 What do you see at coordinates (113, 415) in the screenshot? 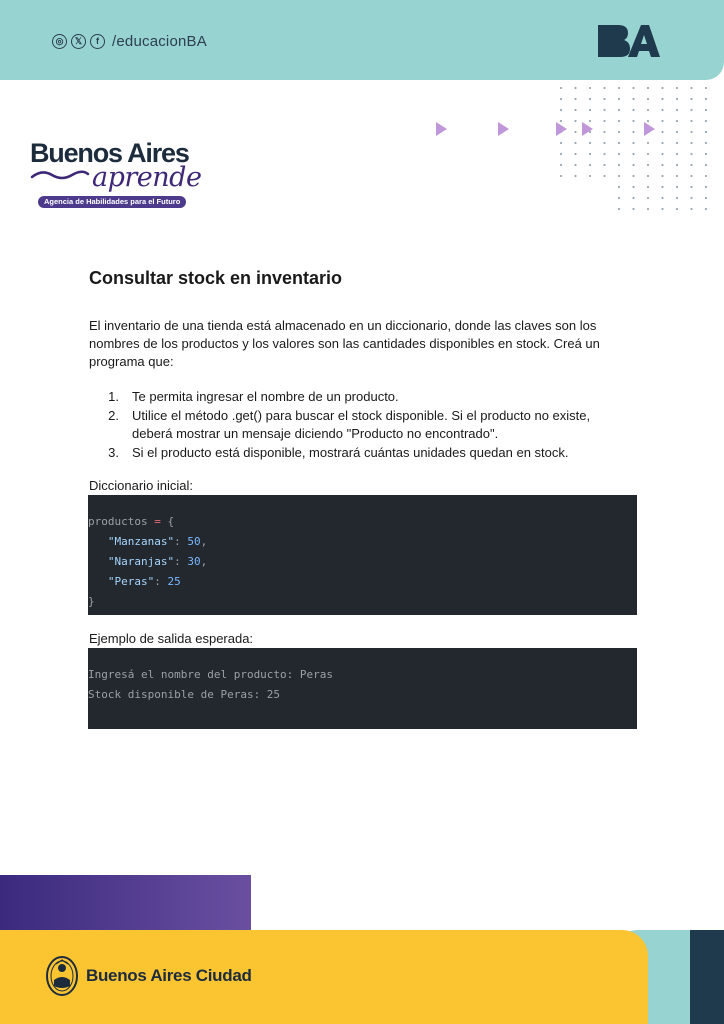
I see `list-number: 2.` at bounding box center [113, 415].